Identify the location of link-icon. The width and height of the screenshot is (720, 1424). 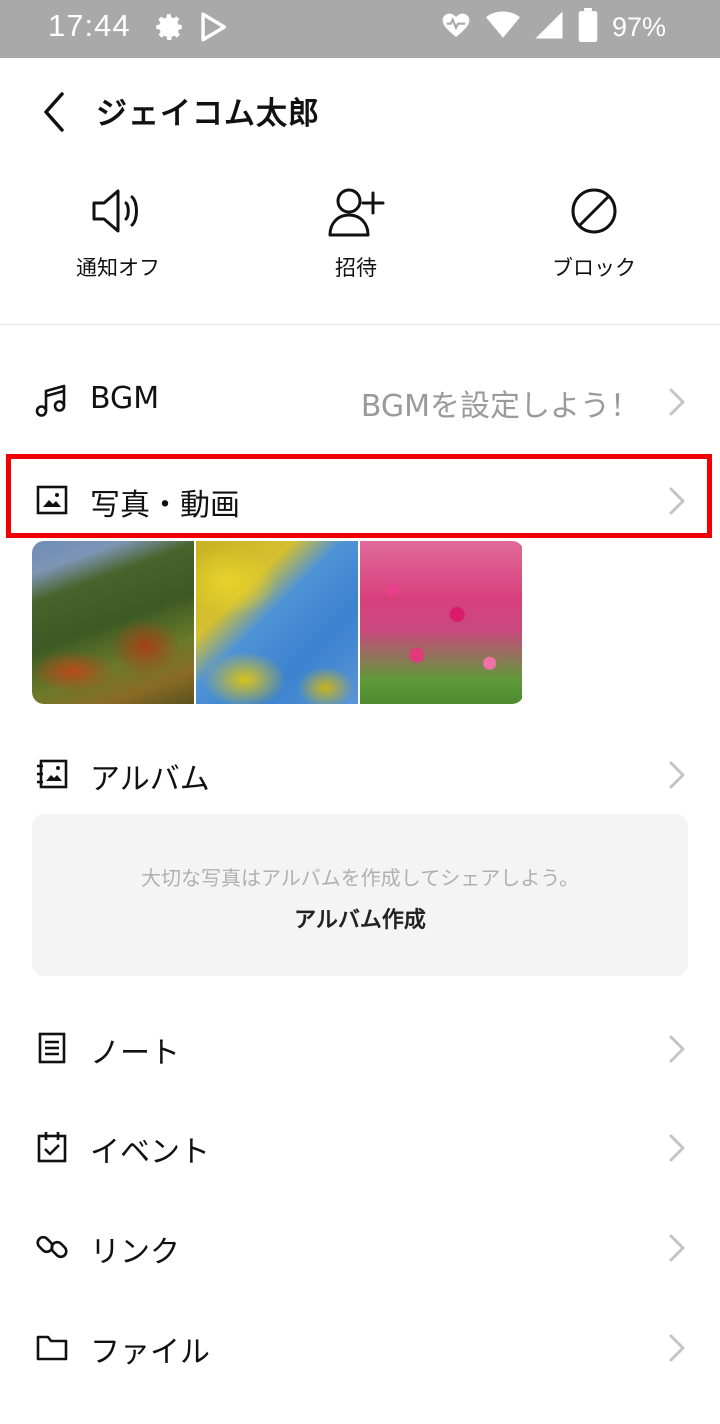
(52, 1247).